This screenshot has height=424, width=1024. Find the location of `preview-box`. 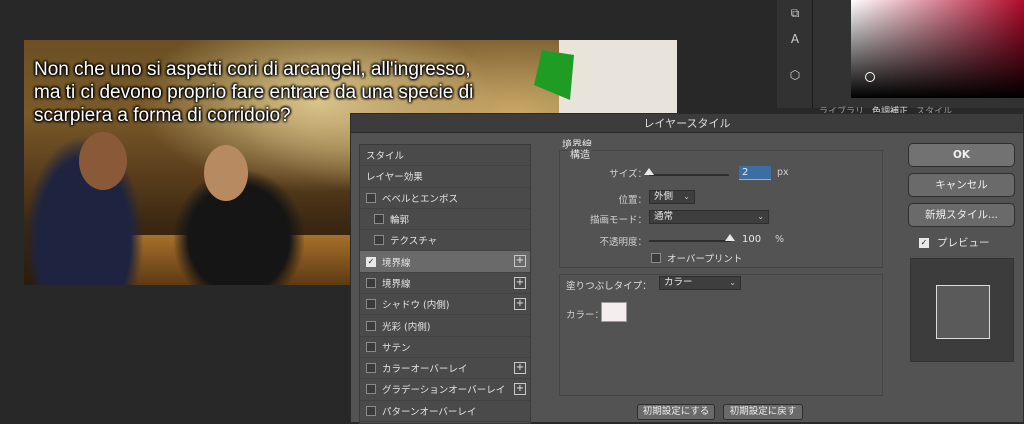

preview-box is located at coordinates (962, 310).